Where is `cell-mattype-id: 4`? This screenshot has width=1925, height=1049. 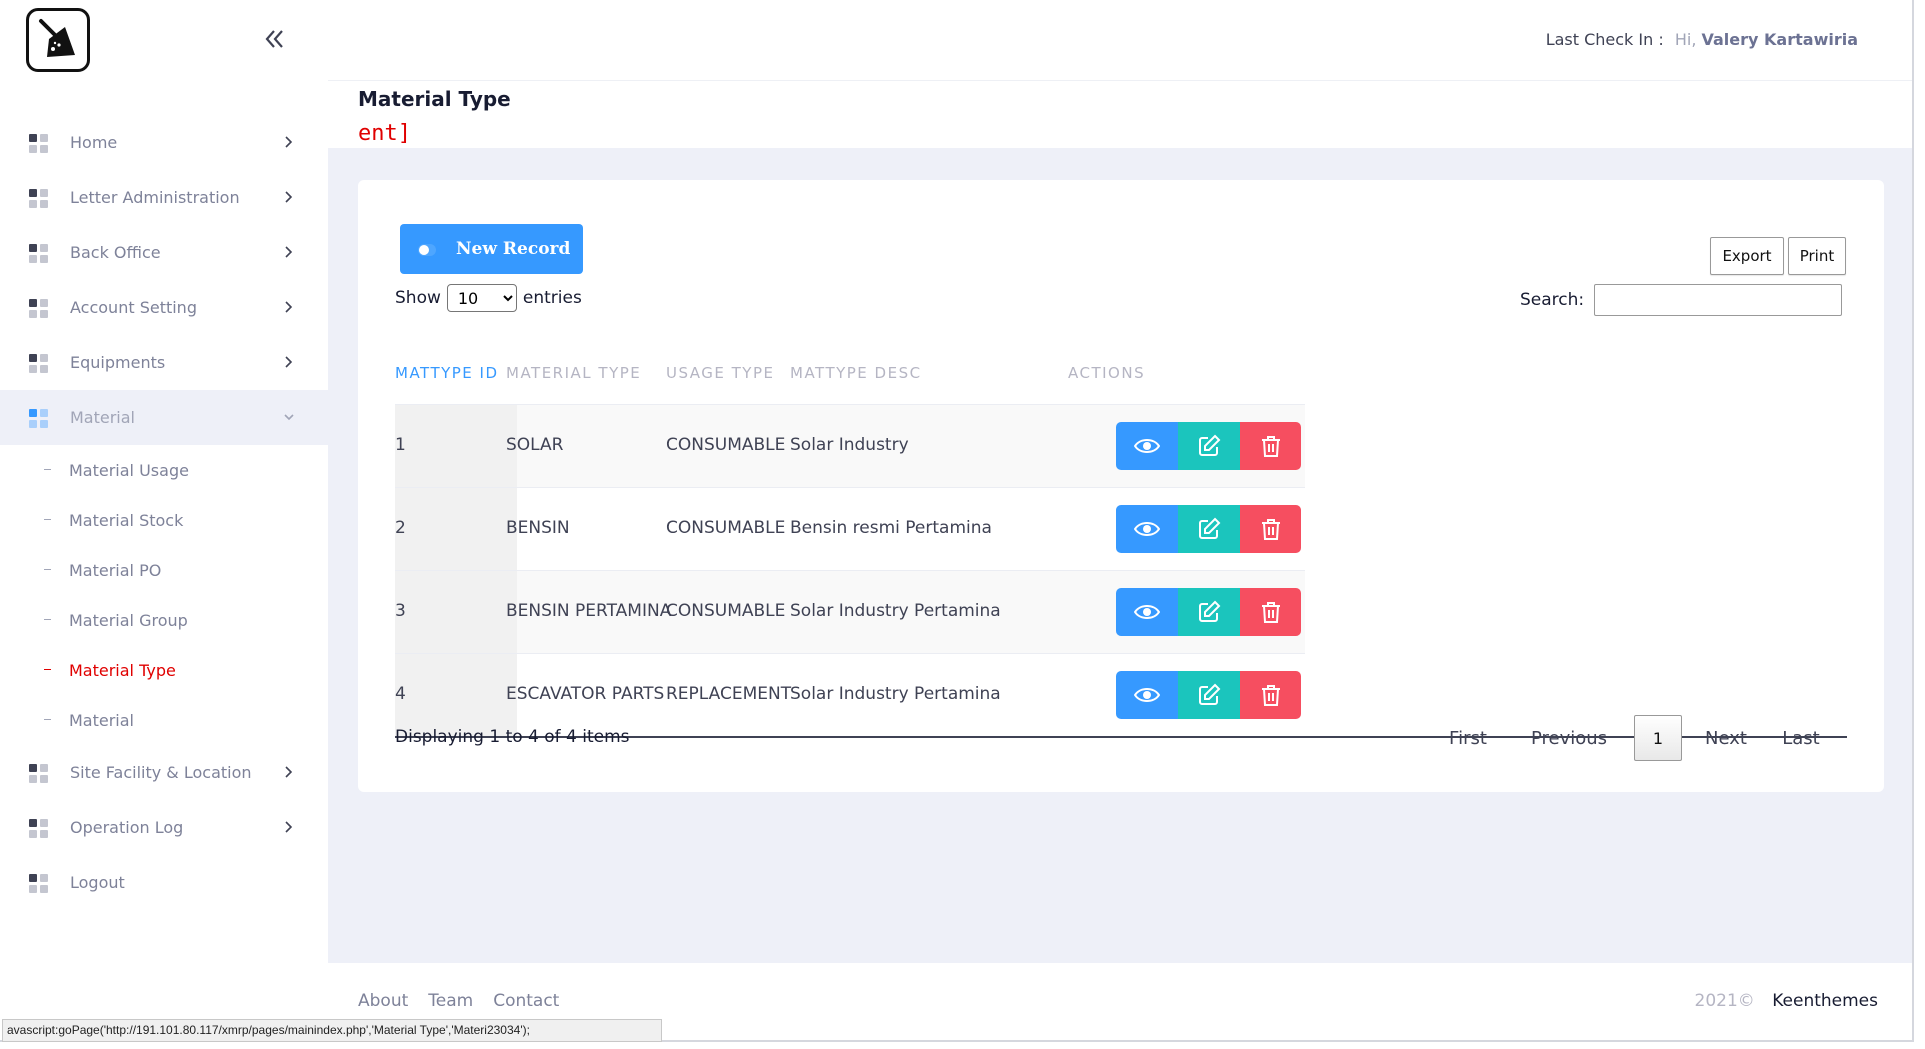
cell-mattype-id: 4 is located at coordinates (400, 694).